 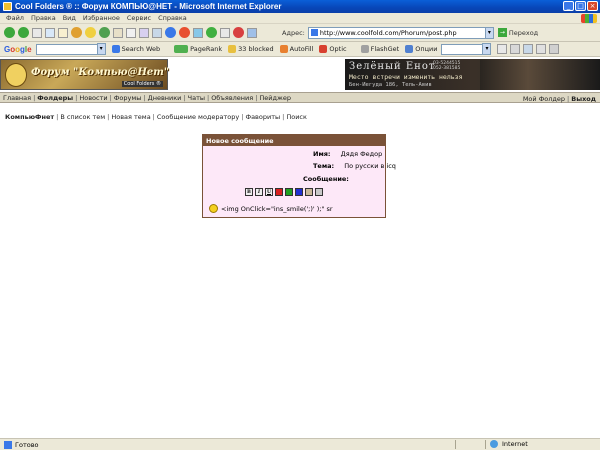 I want to click on refresh-icon, so click(x=50, y=32).